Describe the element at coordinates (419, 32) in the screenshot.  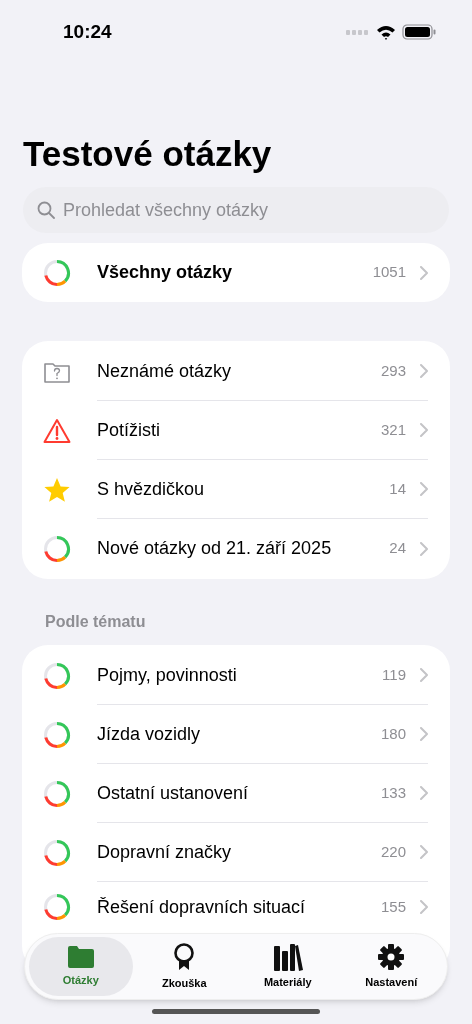
I see `battery-icon` at that location.